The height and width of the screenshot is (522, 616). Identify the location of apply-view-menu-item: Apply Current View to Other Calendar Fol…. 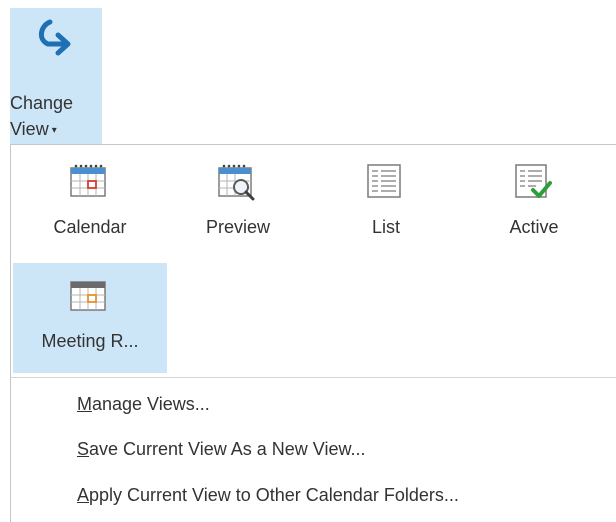
(268, 495).